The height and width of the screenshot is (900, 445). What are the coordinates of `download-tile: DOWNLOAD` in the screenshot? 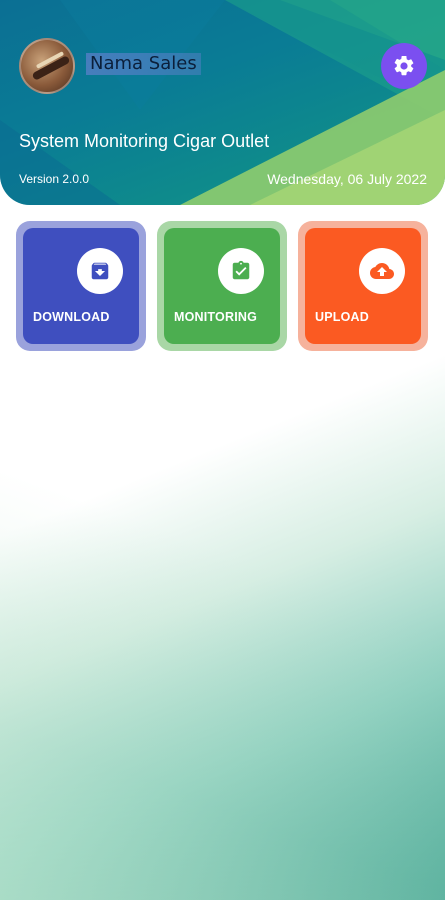 It's located at (81, 286).